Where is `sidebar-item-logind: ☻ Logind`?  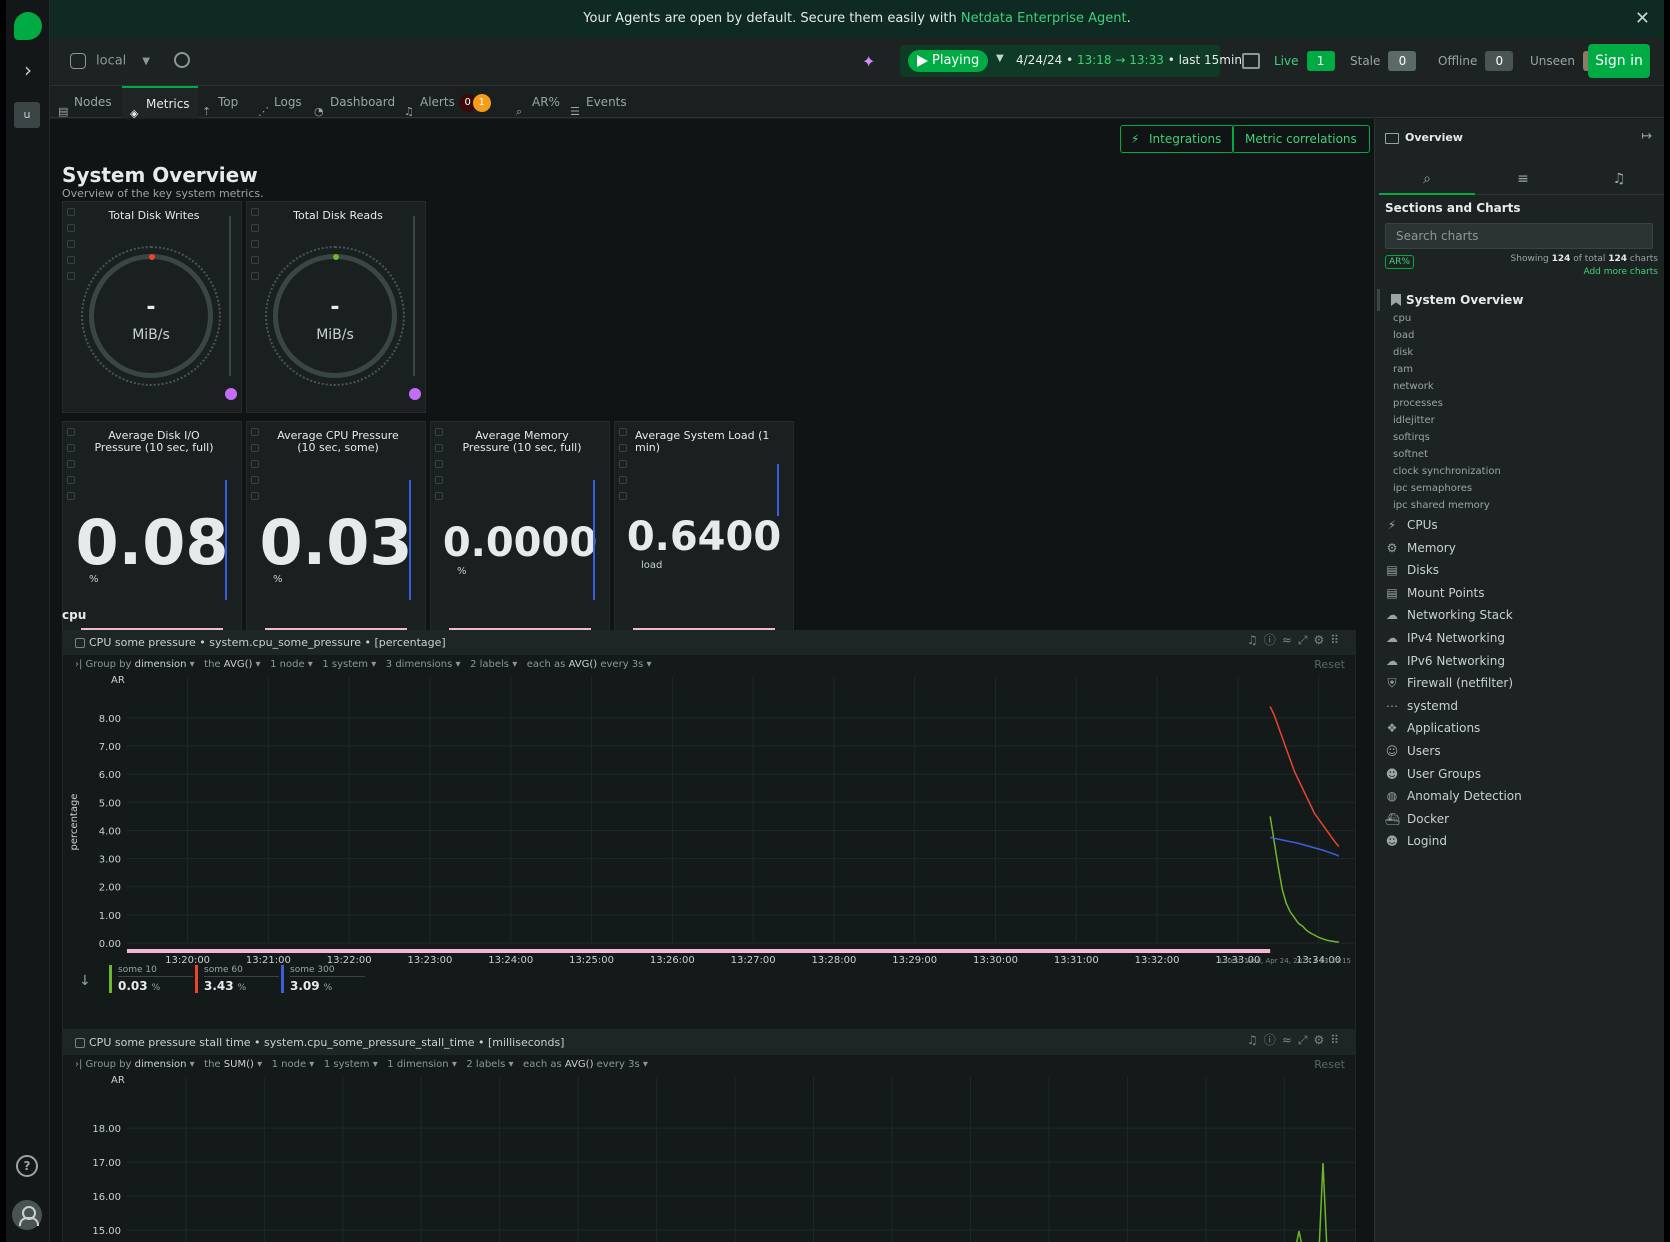
sidebar-item-logind: ☻ Logind is located at coordinates (1416, 841).